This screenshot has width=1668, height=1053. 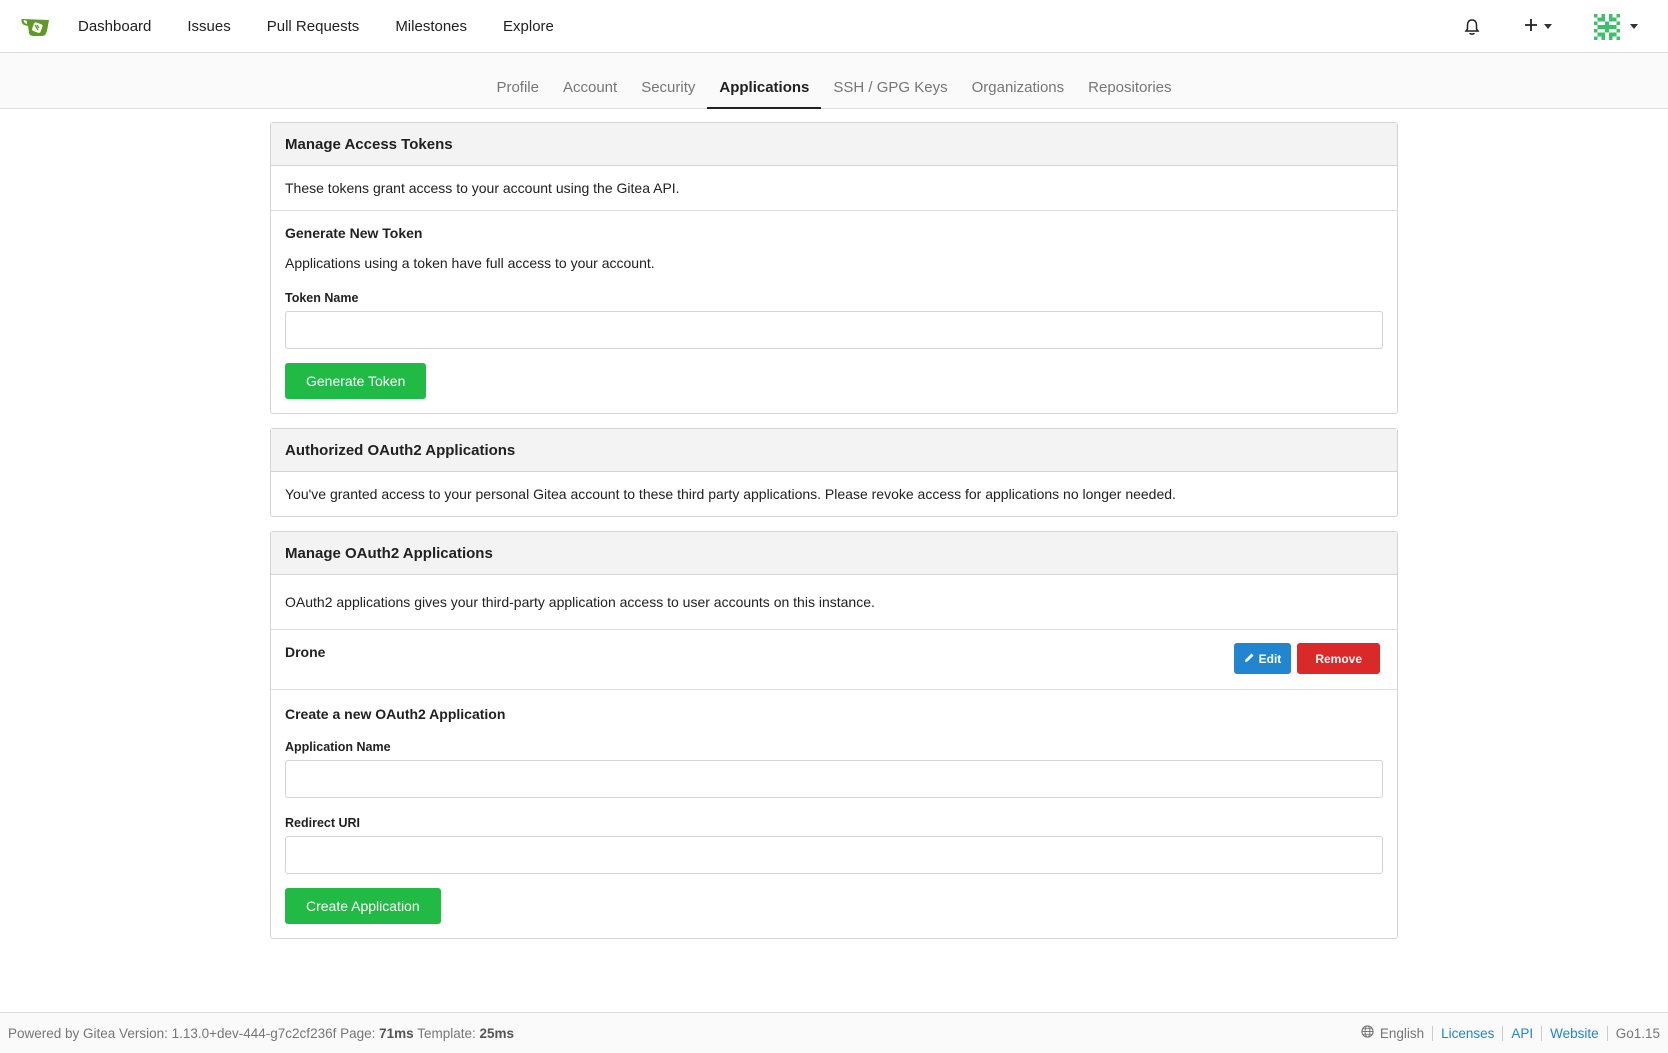 I want to click on tab-applications: Applications, so click(x=764, y=81).